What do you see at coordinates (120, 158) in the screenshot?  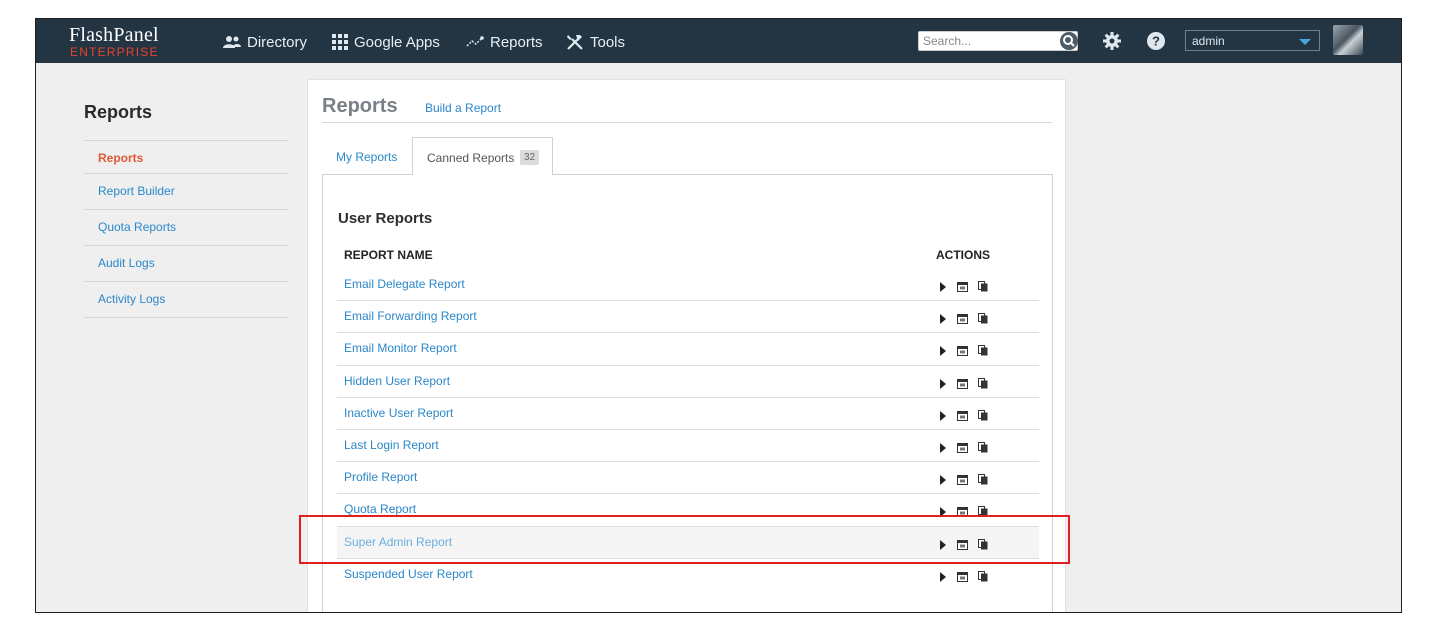 I see `sidebar-item-reports: Reports` at bounding box center [120, 158].